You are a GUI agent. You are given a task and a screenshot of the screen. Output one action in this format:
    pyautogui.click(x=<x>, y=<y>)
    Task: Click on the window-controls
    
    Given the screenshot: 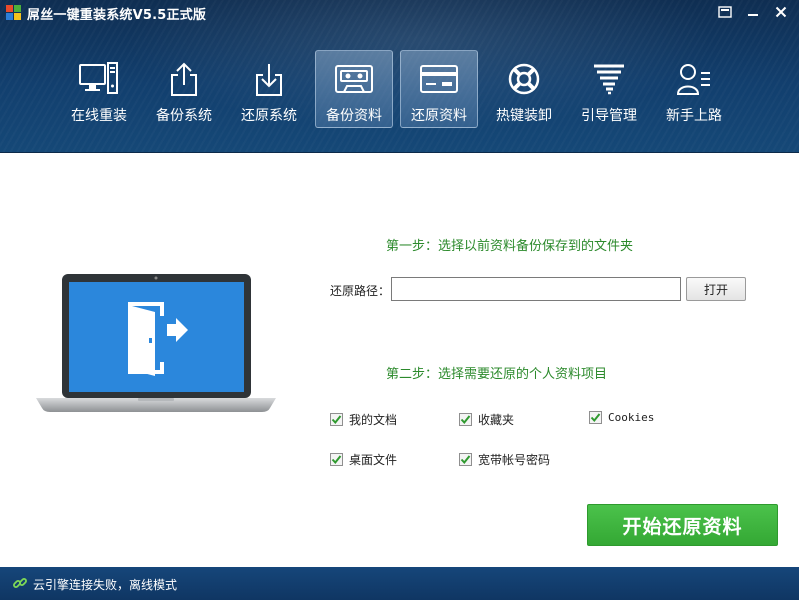 What is the action you would take?
    pyautogui.click(x=753, y=12)
    